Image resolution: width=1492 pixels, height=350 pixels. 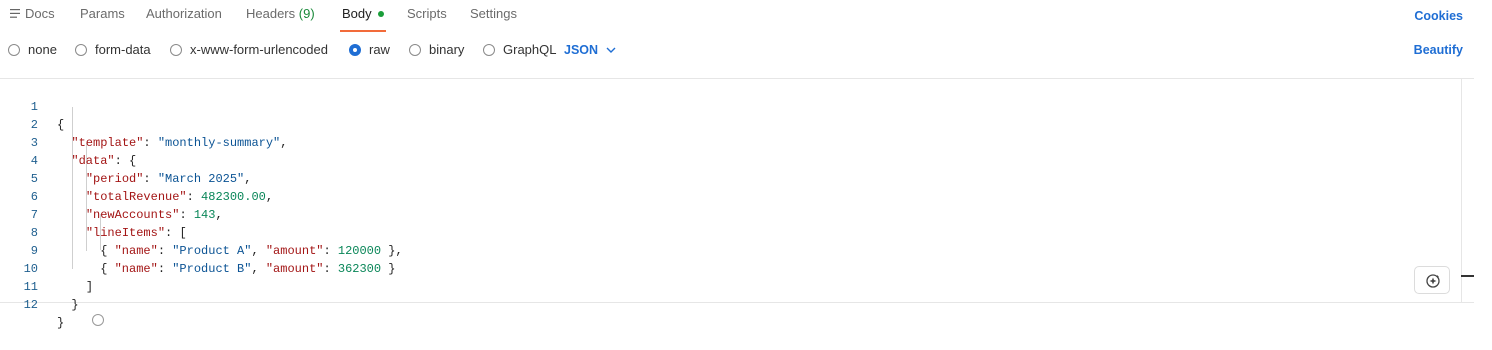 I want to click on tab-headers: Headers (9), so click(x=280, y=19).